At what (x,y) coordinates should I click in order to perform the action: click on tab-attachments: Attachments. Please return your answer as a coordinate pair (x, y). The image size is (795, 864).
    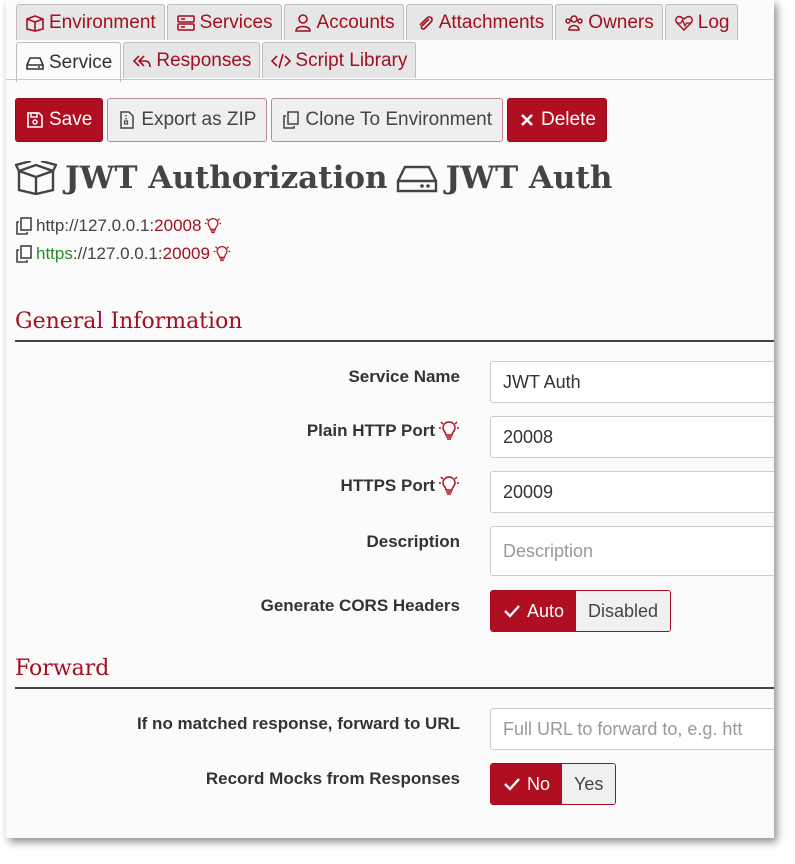
    Looking at the image, I should click on (479, 22).